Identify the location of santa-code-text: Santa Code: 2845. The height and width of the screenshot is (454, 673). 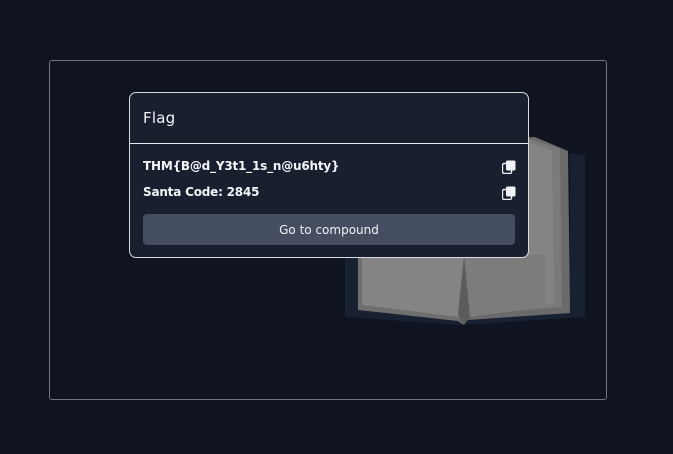
(201, 192).